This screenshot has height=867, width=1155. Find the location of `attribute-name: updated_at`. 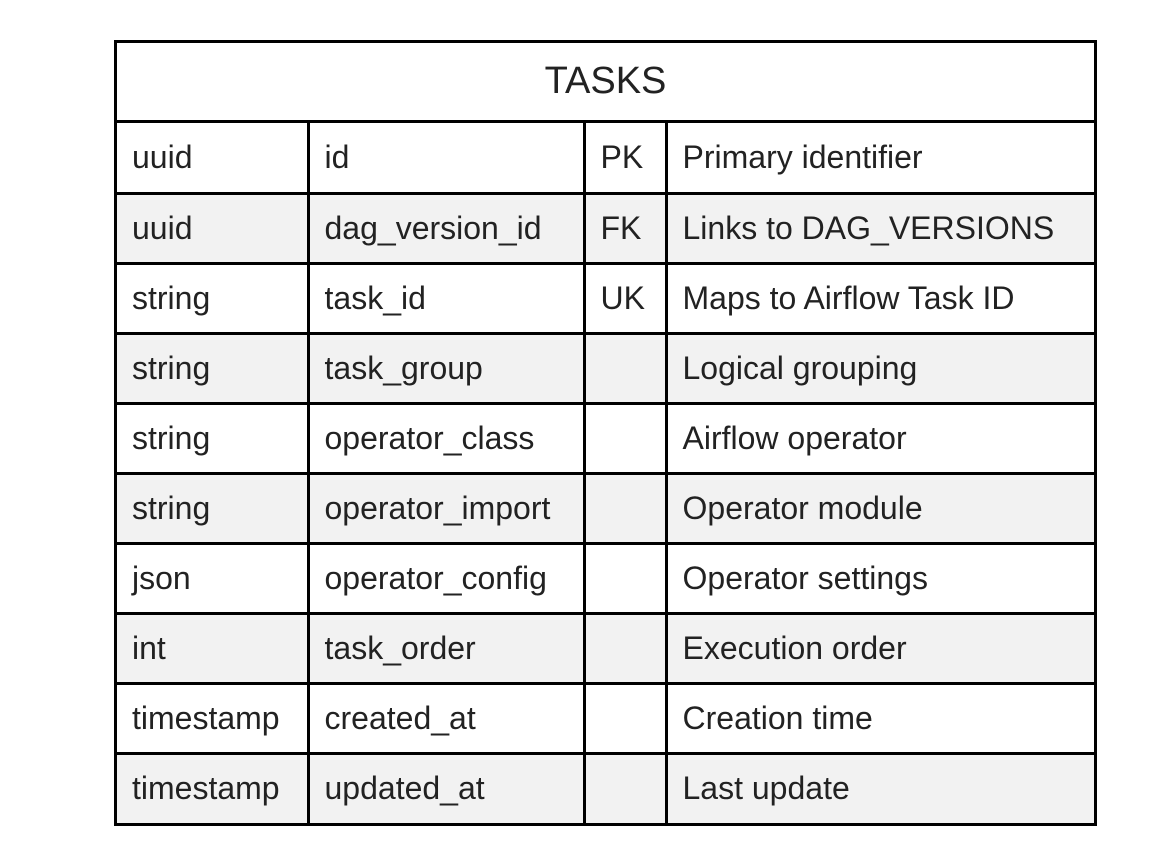

attribute-name: updated_at is located at coordinates (445, 787).